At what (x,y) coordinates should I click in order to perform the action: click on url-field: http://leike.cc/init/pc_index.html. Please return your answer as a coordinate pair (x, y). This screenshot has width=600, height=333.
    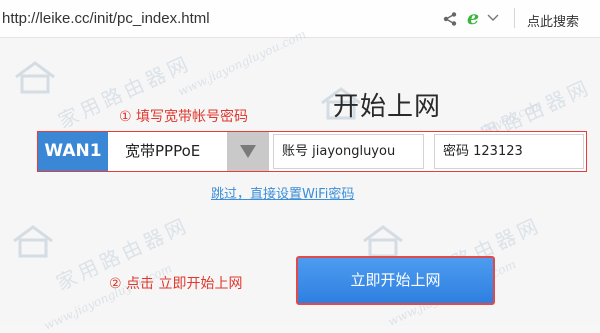
    Looking at the image, I should click on (106, 18).